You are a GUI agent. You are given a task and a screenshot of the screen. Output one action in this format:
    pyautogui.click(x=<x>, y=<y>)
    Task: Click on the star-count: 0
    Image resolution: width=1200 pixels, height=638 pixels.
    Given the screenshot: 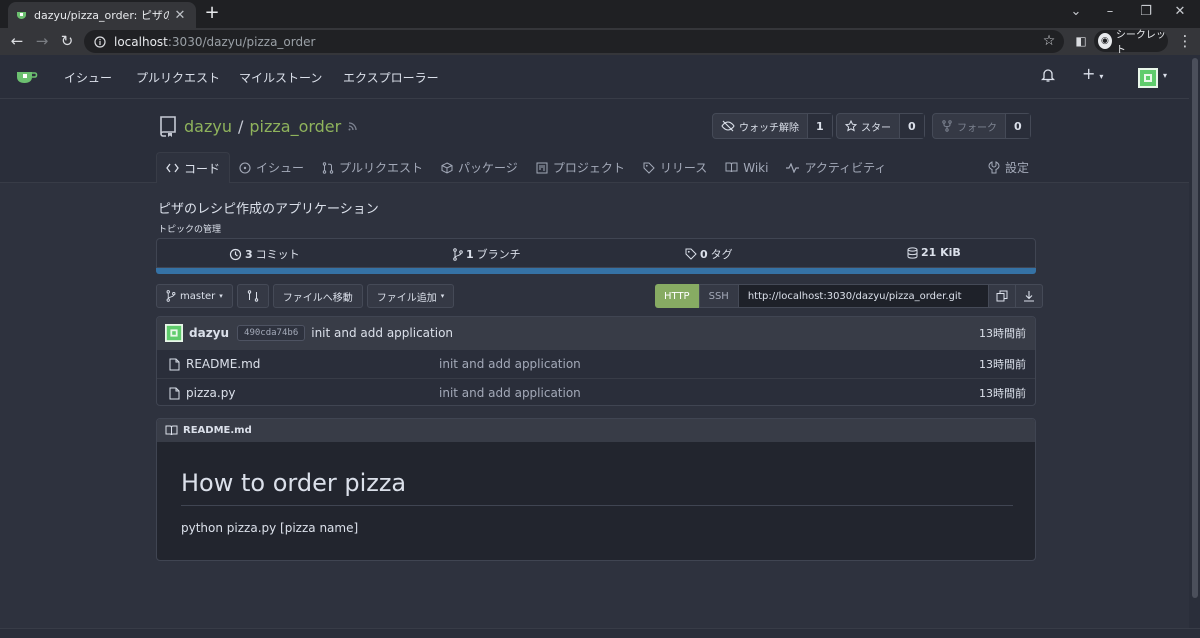 What is the action you would take?
    pyautogui.click(x=911, y=126)
    